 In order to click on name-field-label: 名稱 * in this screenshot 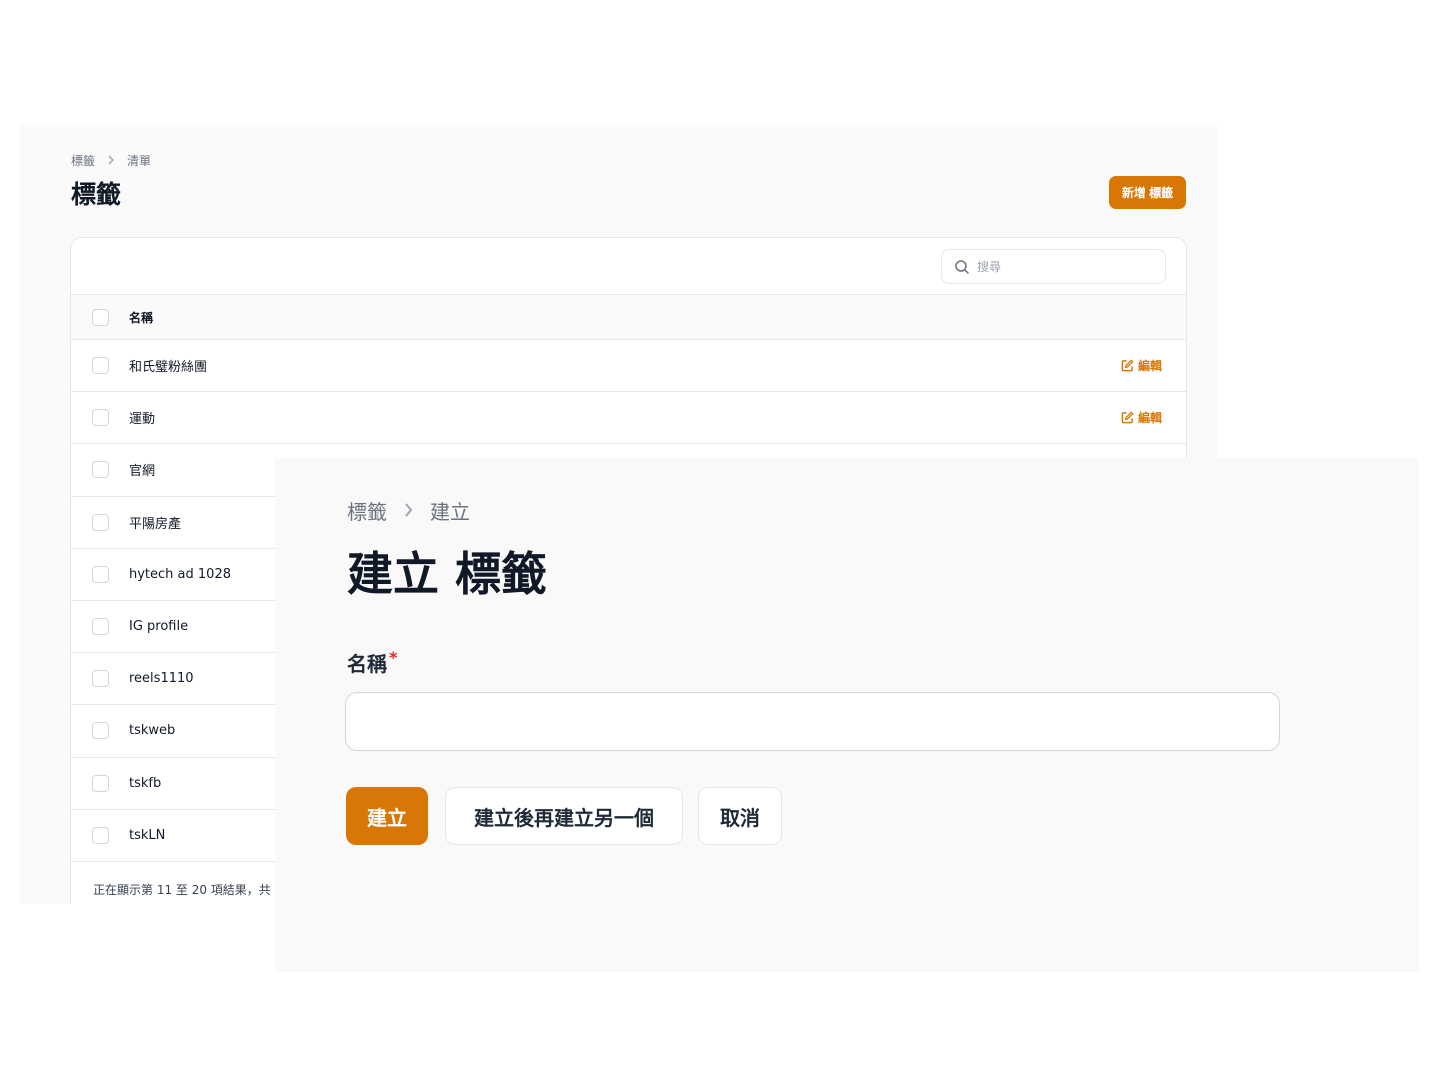, I will do `click(372, 662)`.